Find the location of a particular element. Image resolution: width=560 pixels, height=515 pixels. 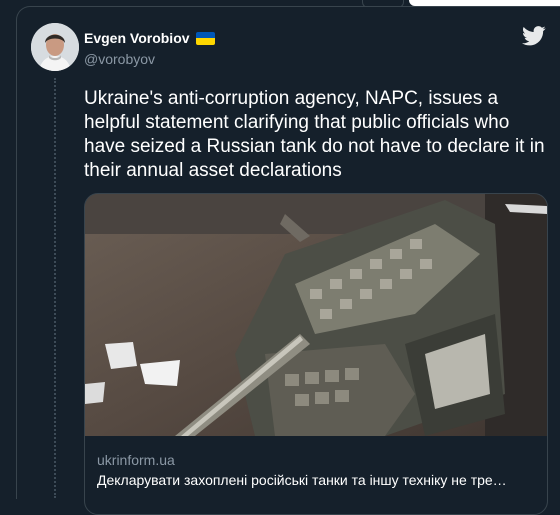

avatar is located at coordinates (55, 47).